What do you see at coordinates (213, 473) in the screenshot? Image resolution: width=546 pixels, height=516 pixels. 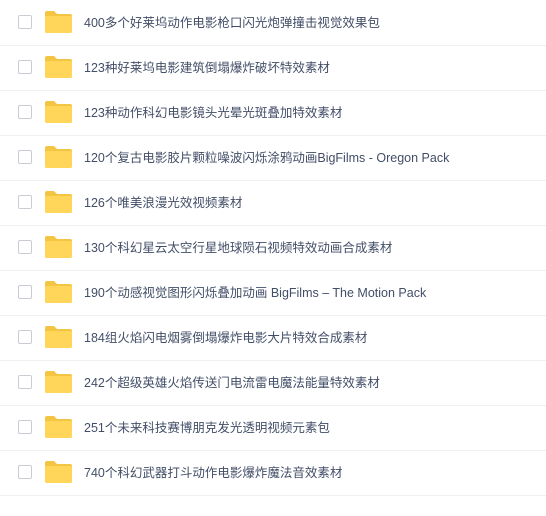 I see `folder-name: 740个科幻武器打斗动作电影爆炸魔法音效素材` at bounding box center [213, 473].